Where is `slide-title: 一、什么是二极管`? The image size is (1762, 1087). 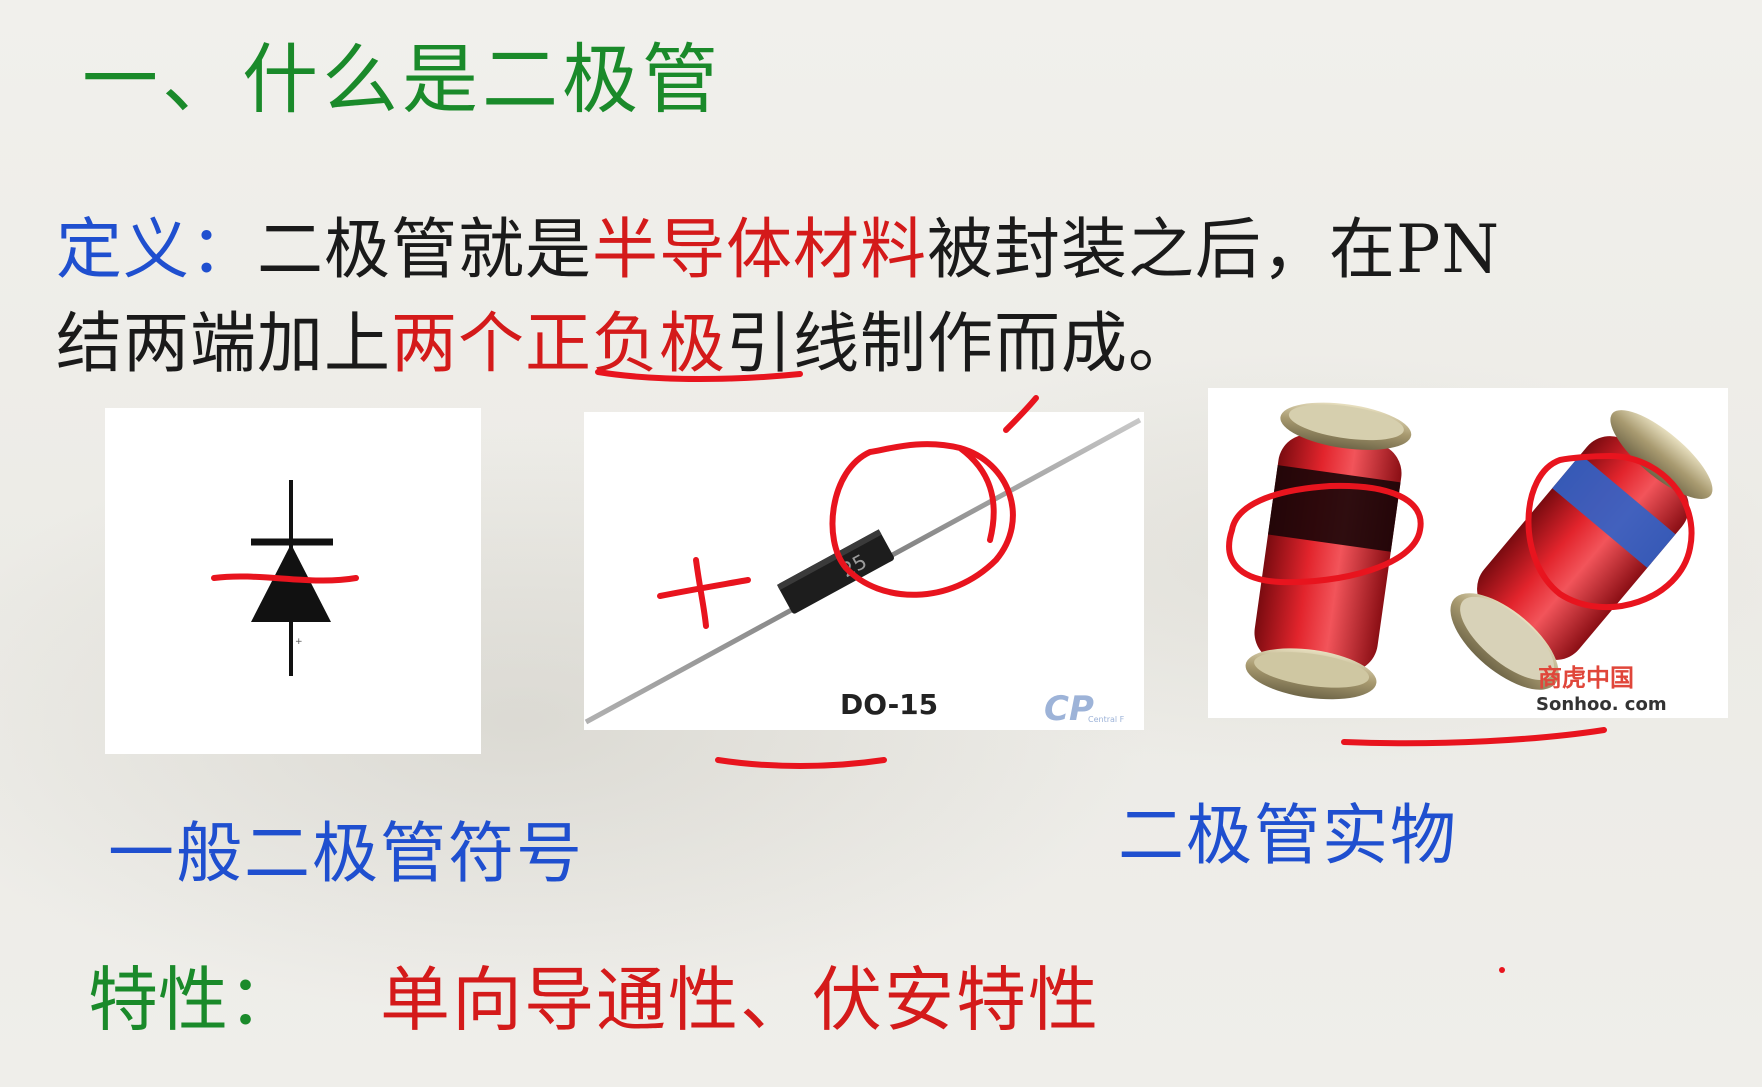
slide-title: 一、什么是二极管 is located at coordinates (402, 79).